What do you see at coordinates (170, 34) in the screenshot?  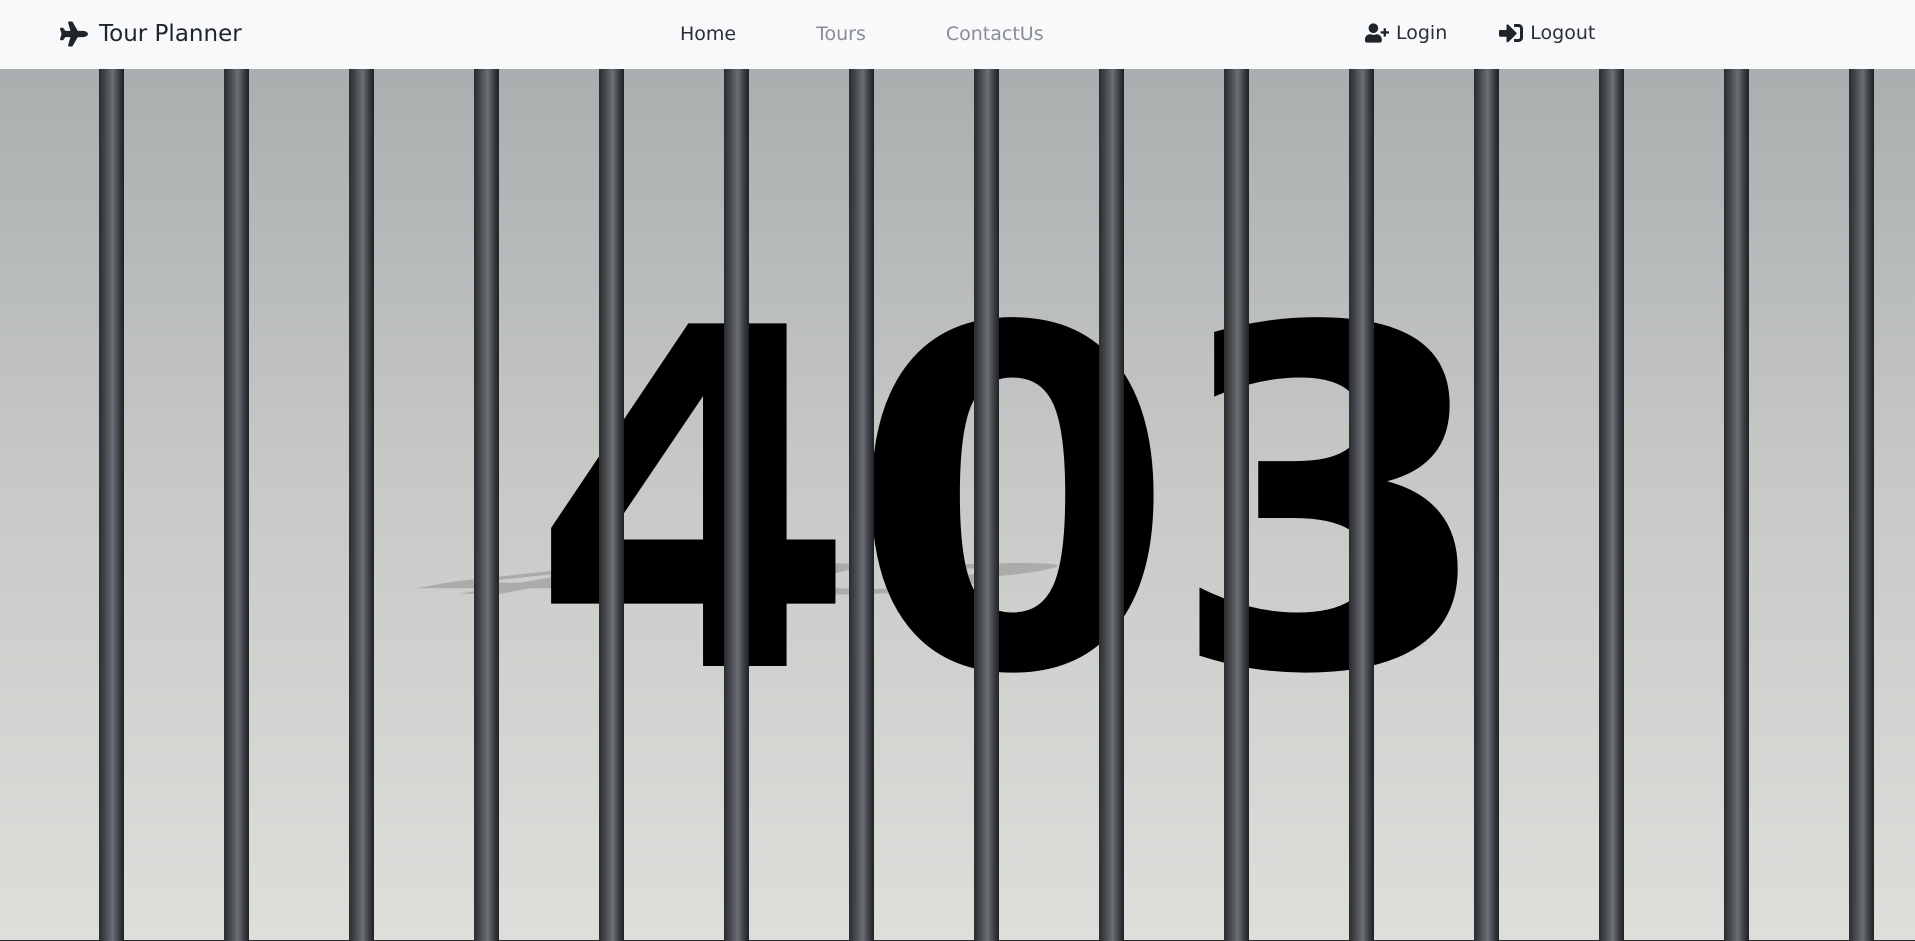 I see `brand-label: Tour Planner` at bounding box center [170, 34].